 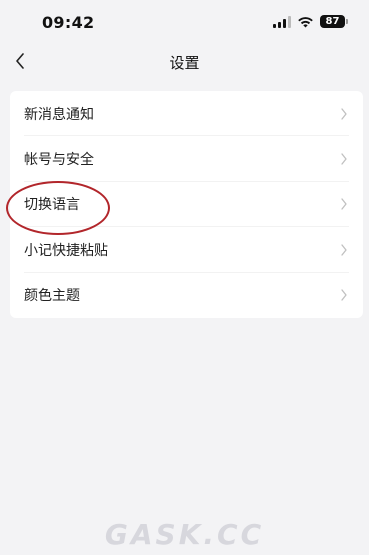 I want to click on status-time: 09:42, so click(x=68, y=22).